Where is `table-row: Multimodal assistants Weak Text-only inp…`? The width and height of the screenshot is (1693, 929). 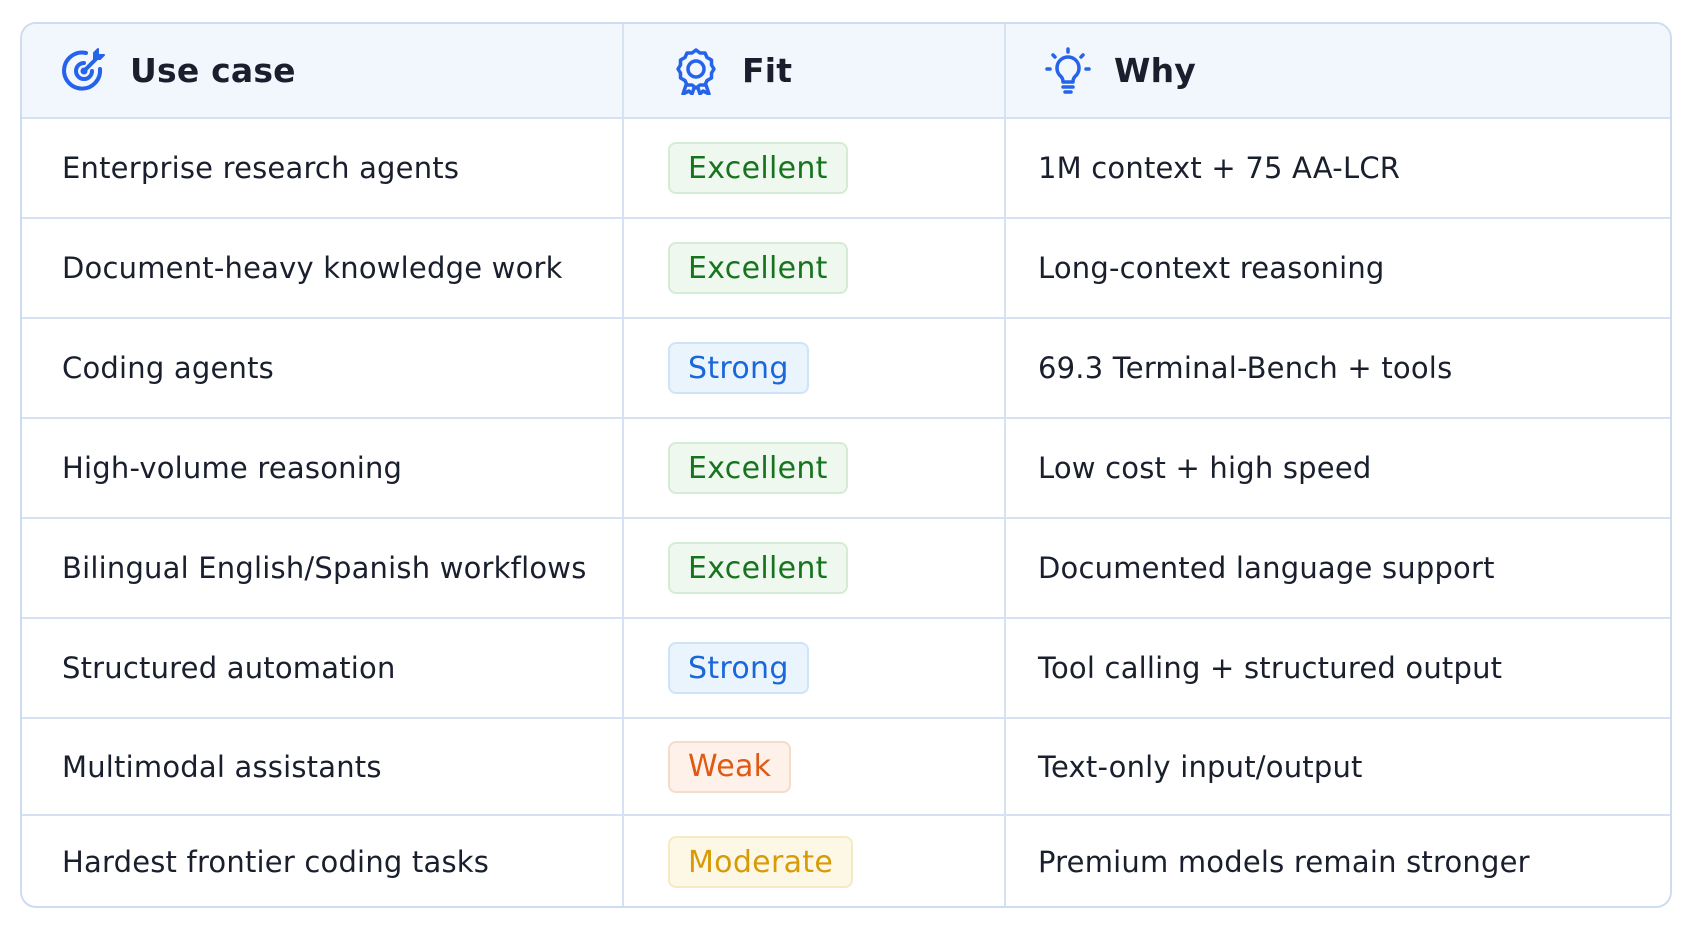
table-row: Multimodal assistants Weak Text-only inp… is located at coordinates (846, 767).